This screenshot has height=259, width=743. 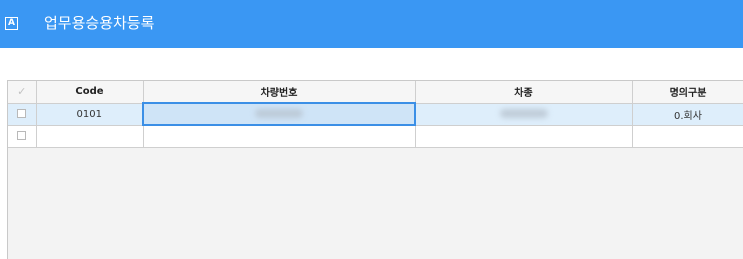 I want to click on ownership-cell: 0.회사, so click(x=687, y=114).